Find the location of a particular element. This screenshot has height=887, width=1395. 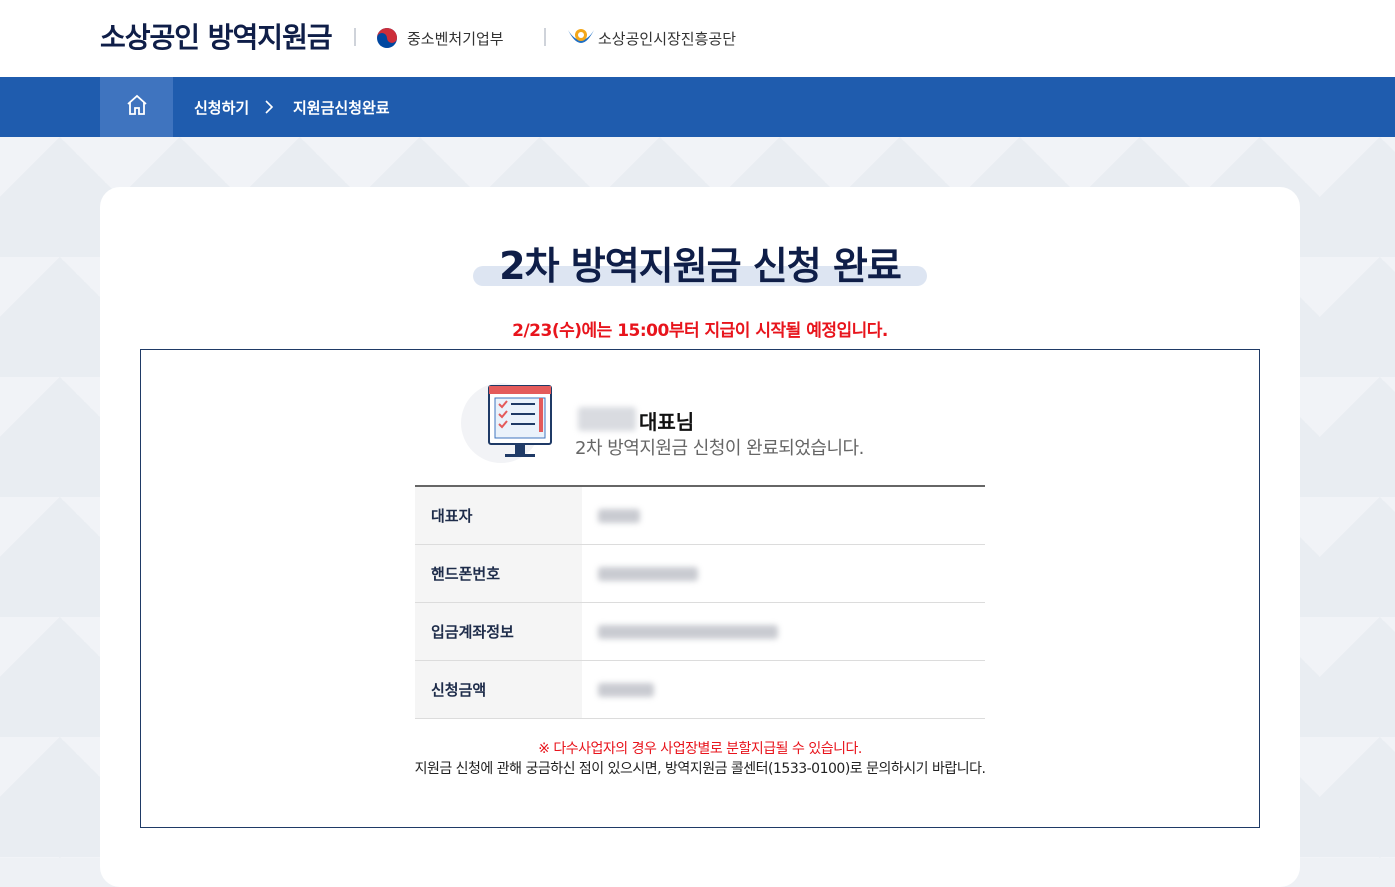

table-row: 핸드폰번호 is located at coordinates (700, 573).